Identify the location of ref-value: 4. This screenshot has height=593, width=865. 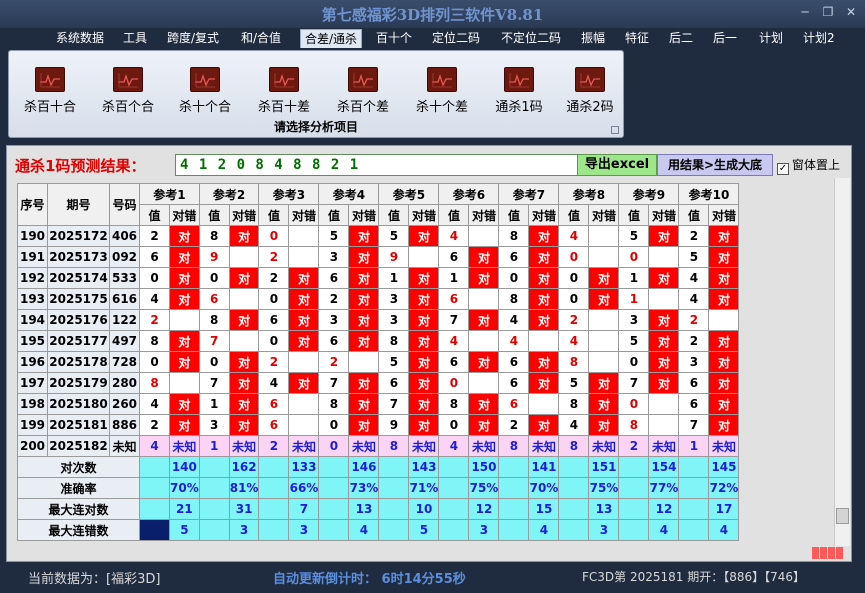
(454, 341).